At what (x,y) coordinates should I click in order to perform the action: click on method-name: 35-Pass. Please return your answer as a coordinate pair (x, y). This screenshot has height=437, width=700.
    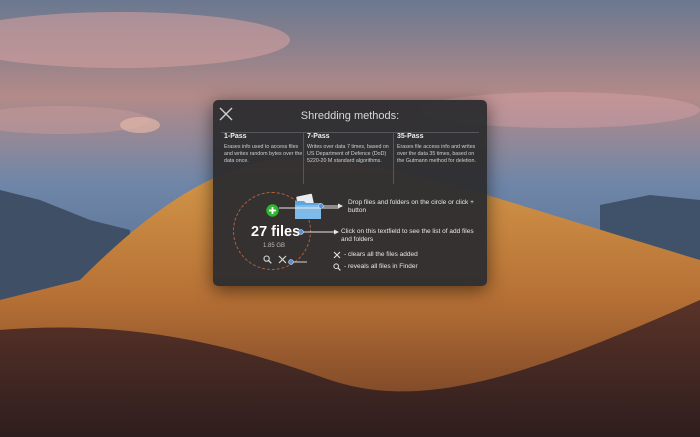
    Looking at the image, I should click on (410, 136).